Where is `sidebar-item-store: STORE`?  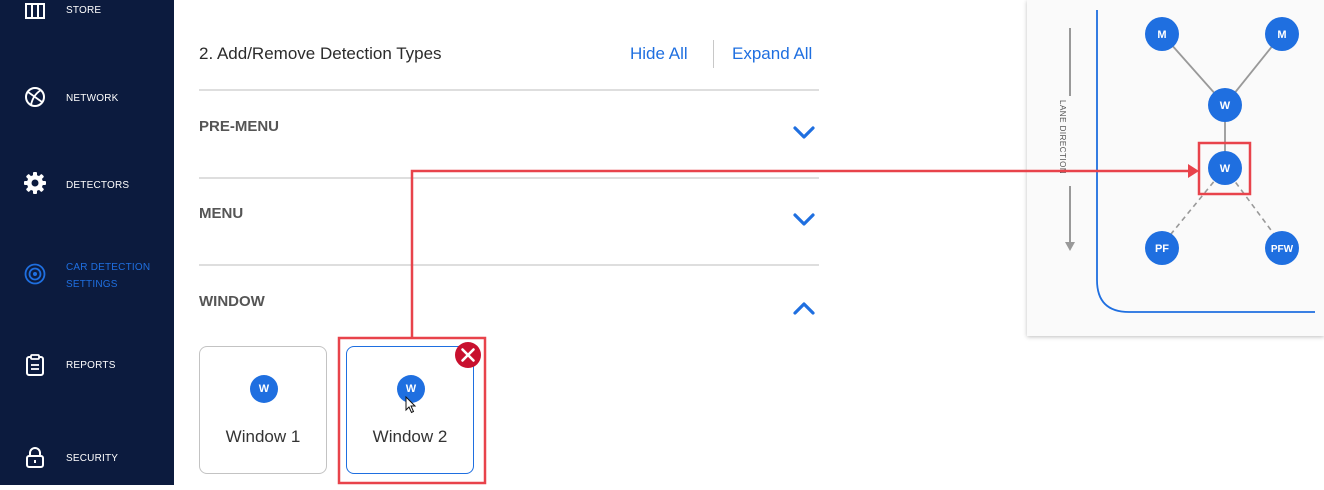 sidebar-item-store: STORE is located at coordinates (87, 16).